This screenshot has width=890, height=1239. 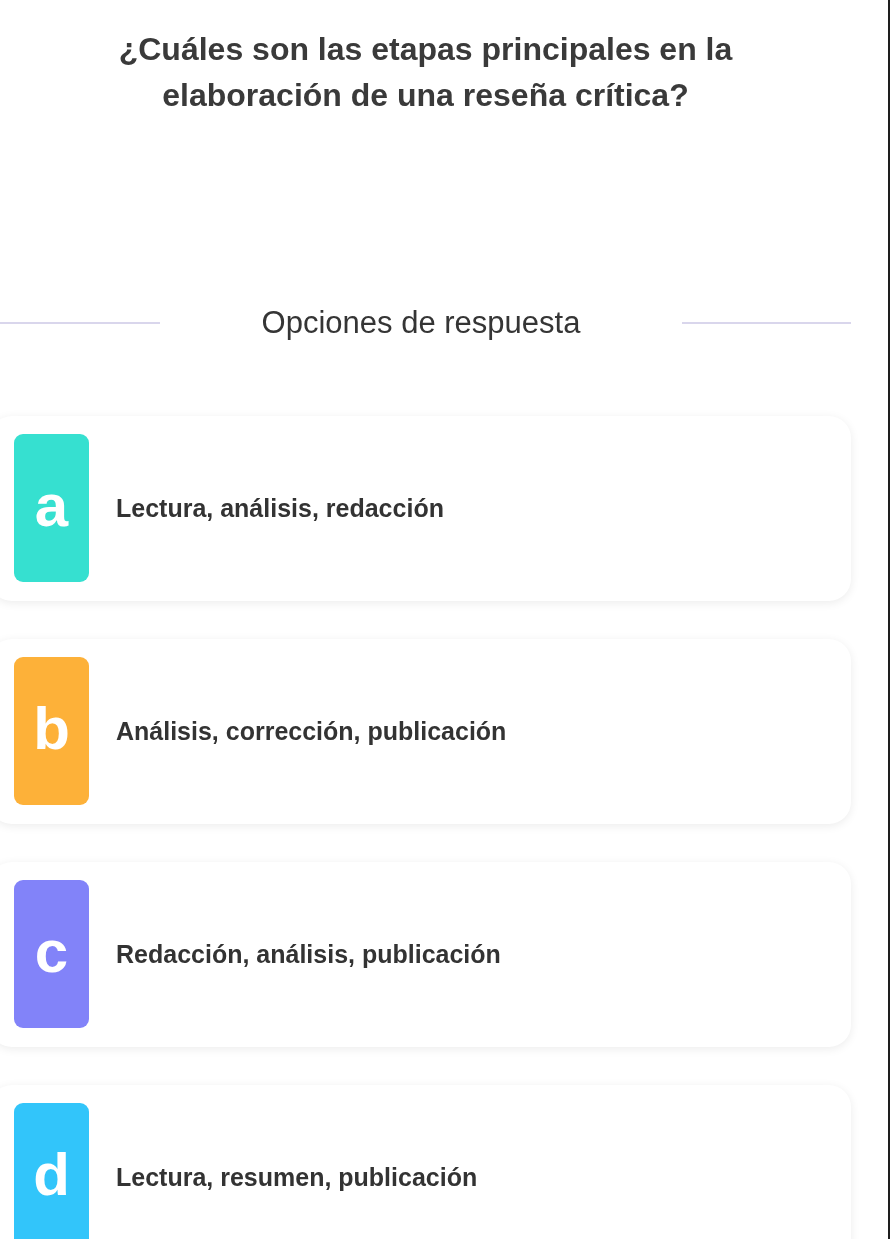 I want to click on answer-option: b Análisis, corrección, publicación, so click(x=425, y=731).